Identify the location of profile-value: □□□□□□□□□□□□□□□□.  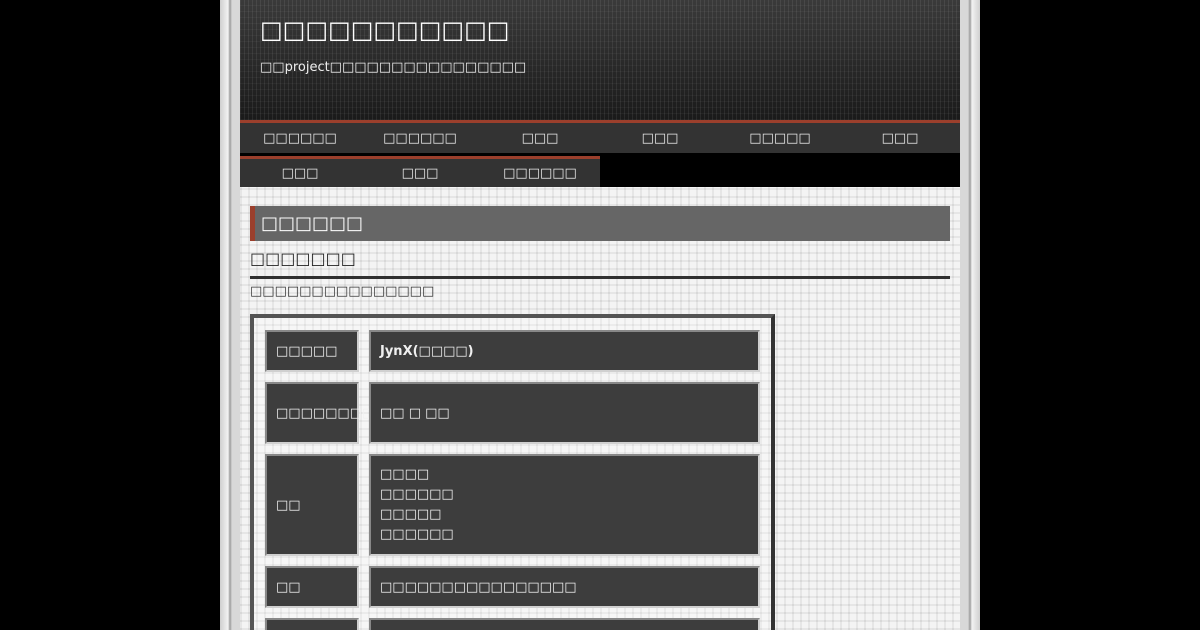
(564, 587).